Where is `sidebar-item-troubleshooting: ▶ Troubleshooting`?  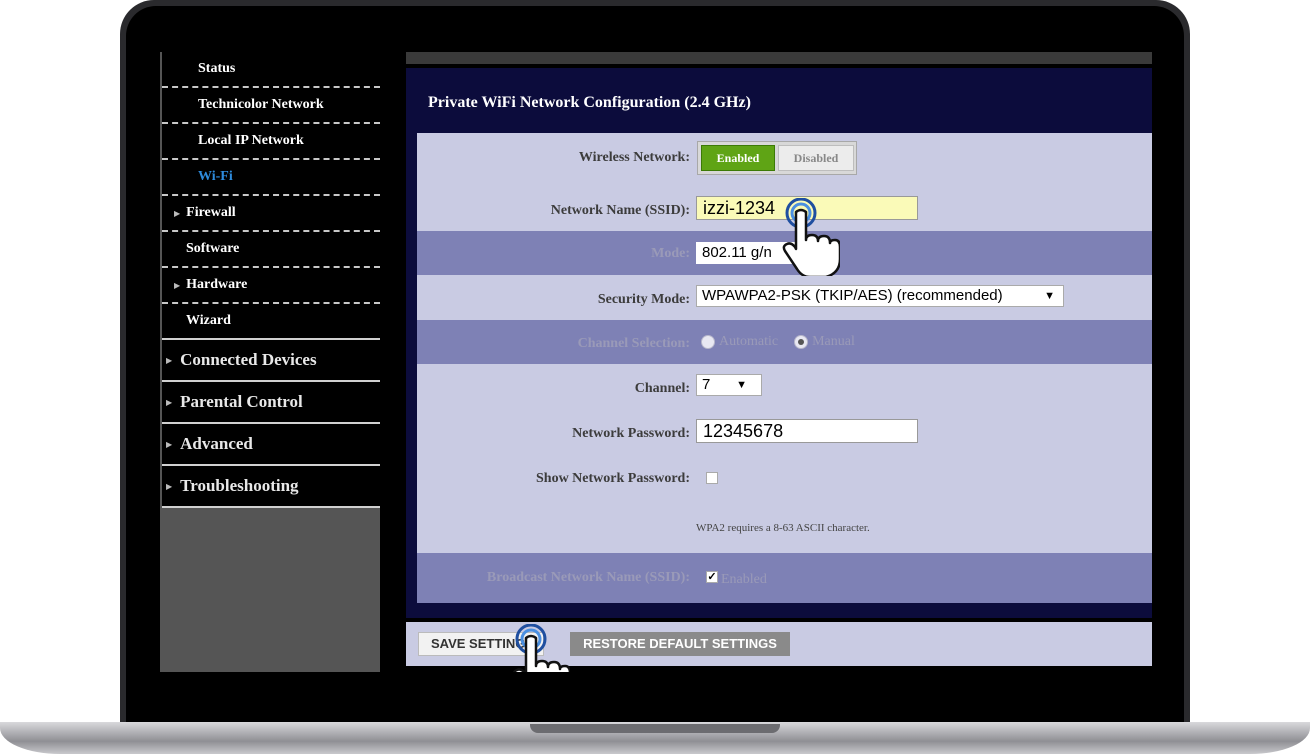 sidebar-item-troubleshooting: ▶ Troubleshooting is located at coordinates (271, 487).